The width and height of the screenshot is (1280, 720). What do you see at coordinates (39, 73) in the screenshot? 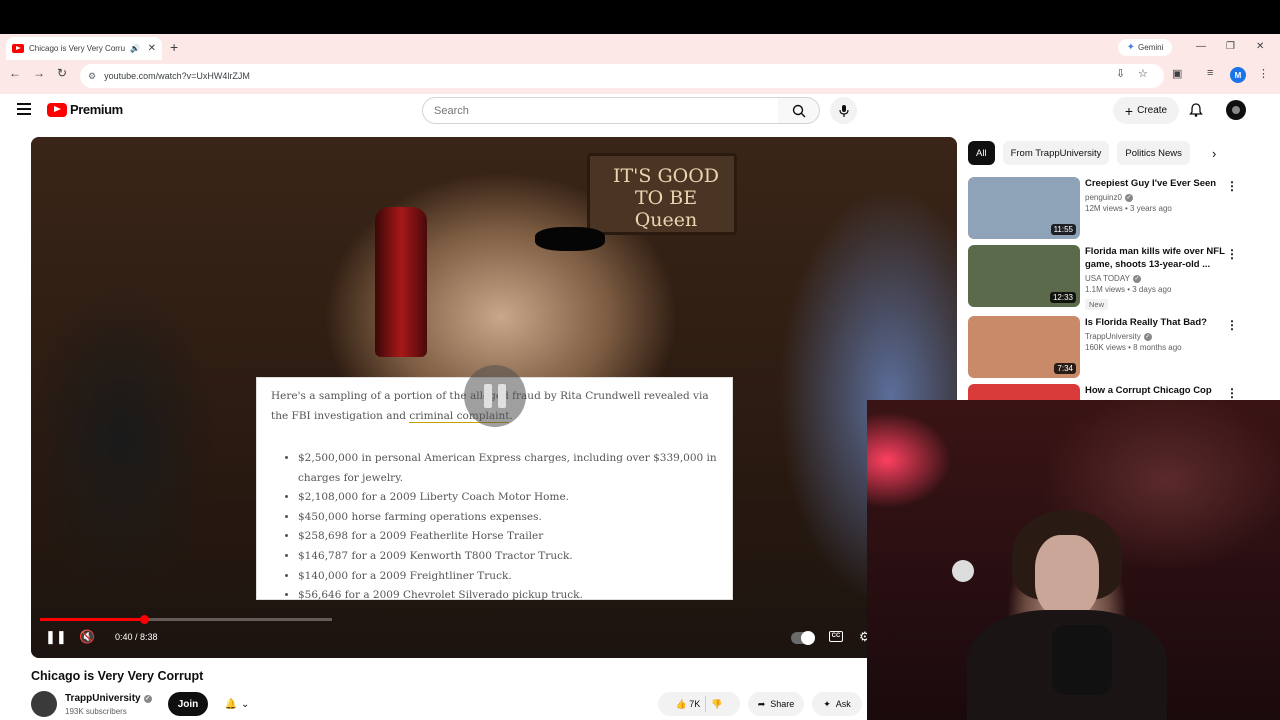
I see `forward-icon: →` at bounding box center [39, 73].